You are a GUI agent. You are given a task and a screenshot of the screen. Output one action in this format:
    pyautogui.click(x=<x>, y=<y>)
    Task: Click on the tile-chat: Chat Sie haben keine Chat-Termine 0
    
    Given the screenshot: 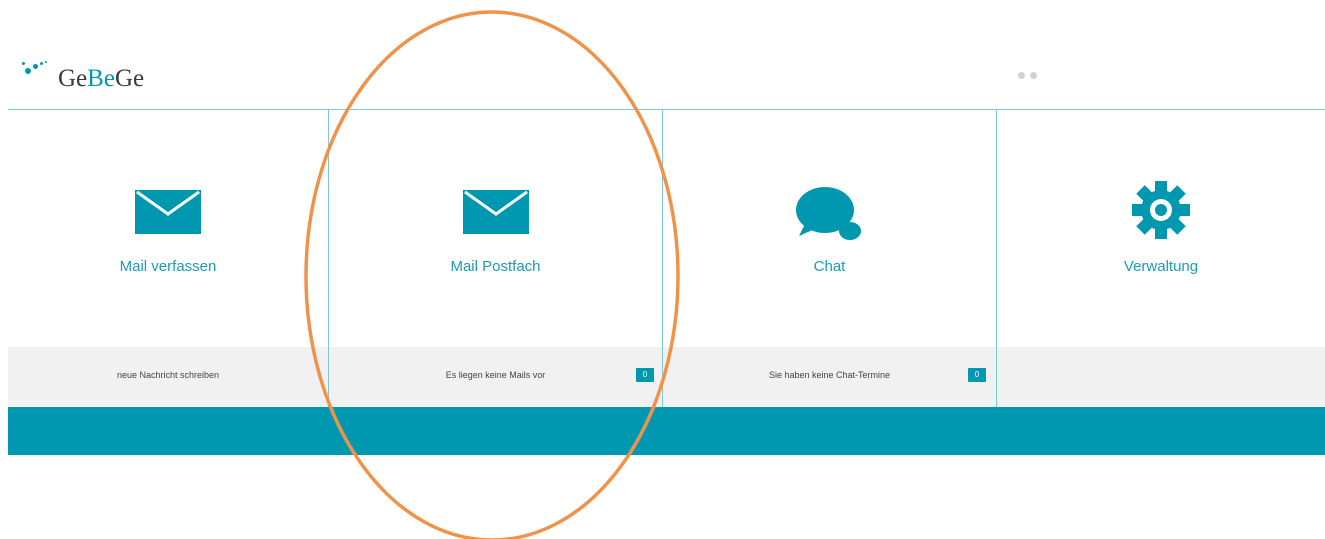 What is the action you would take?
    pyautogui.click(x=829, y=258)
    